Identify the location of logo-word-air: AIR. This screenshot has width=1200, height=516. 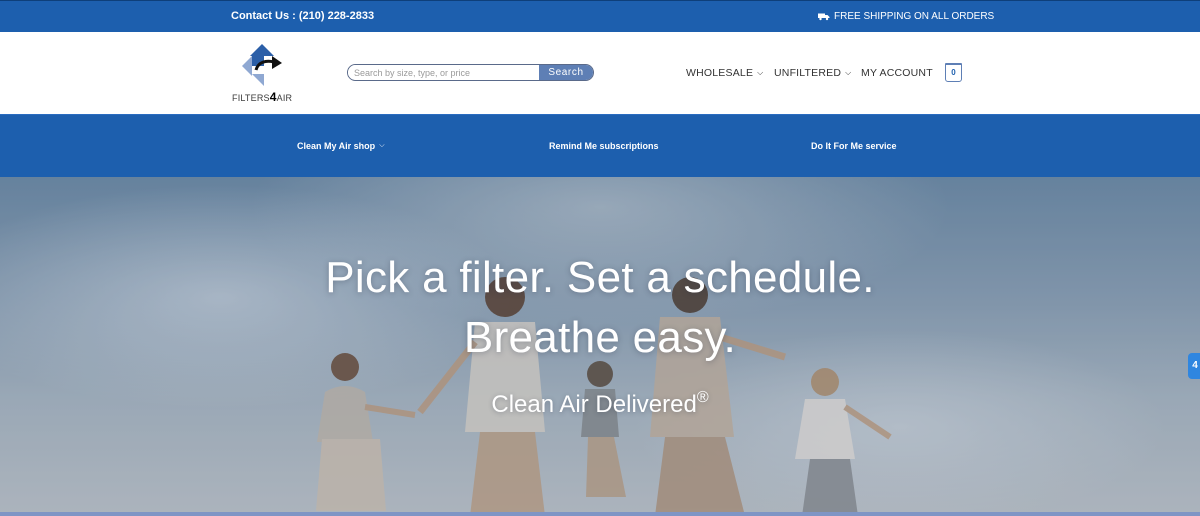
(284, 98).